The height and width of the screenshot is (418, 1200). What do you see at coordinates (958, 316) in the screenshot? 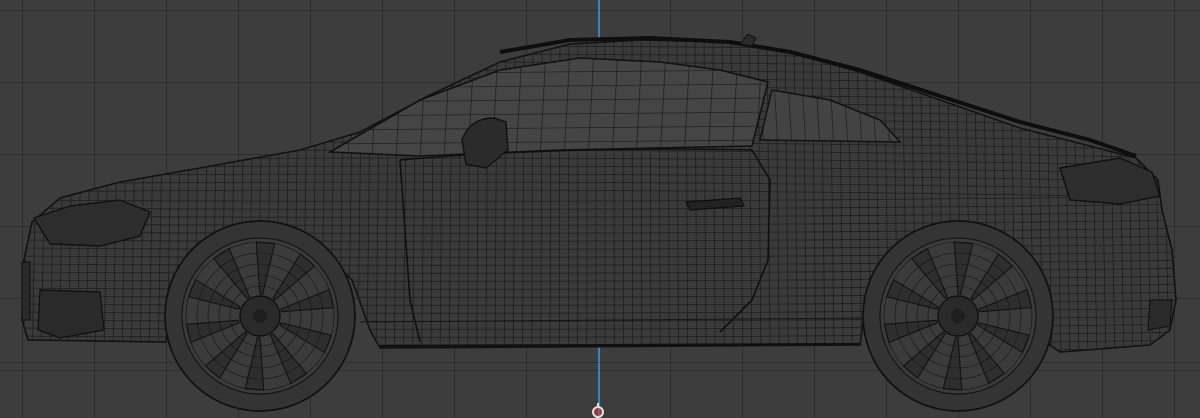
I see `rear-wheel` at bounding box center [958, 316].